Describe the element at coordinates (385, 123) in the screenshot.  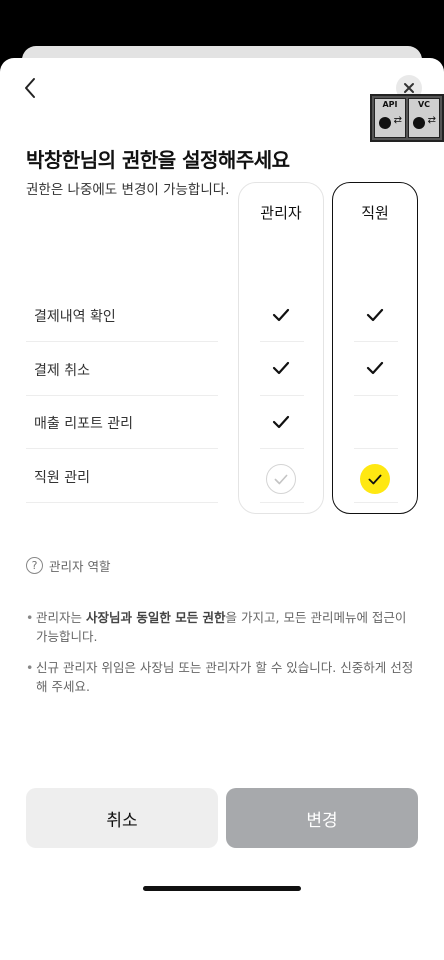
I see `api-dot-icon` at that location.